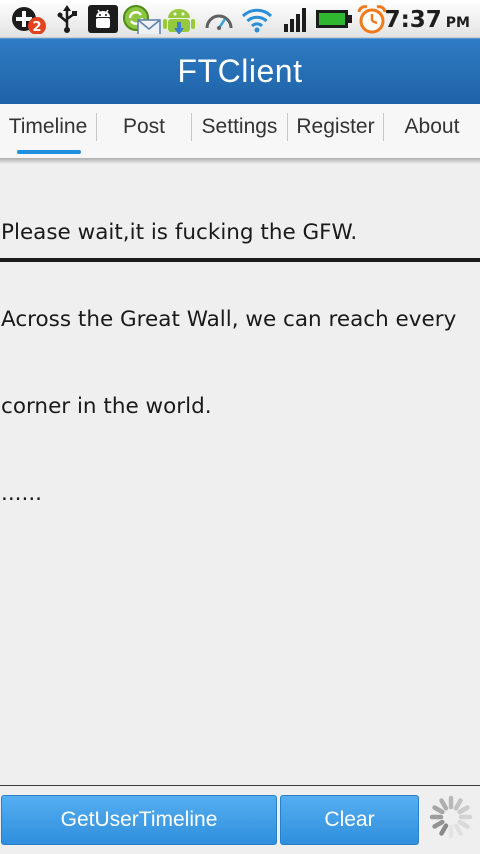  What do you see at coordinates (432, 126) in the screenshot?
I see `tab-label: About` at bounding box center [432, 126].